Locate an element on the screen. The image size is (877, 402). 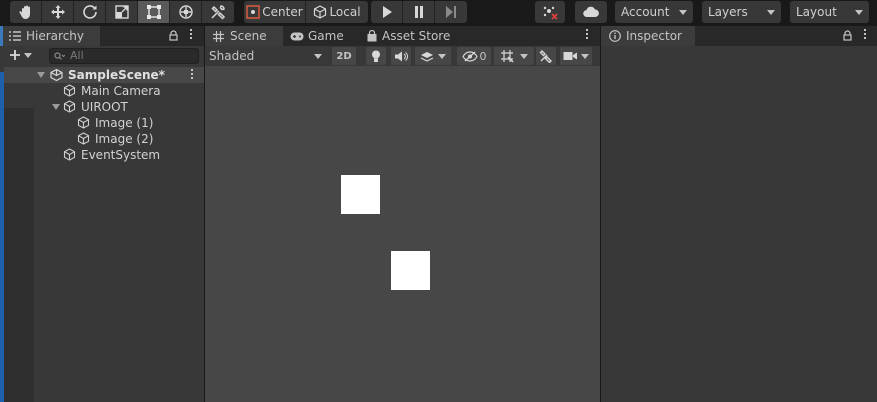
image-2-sprite is located at coordinates (410, 270).